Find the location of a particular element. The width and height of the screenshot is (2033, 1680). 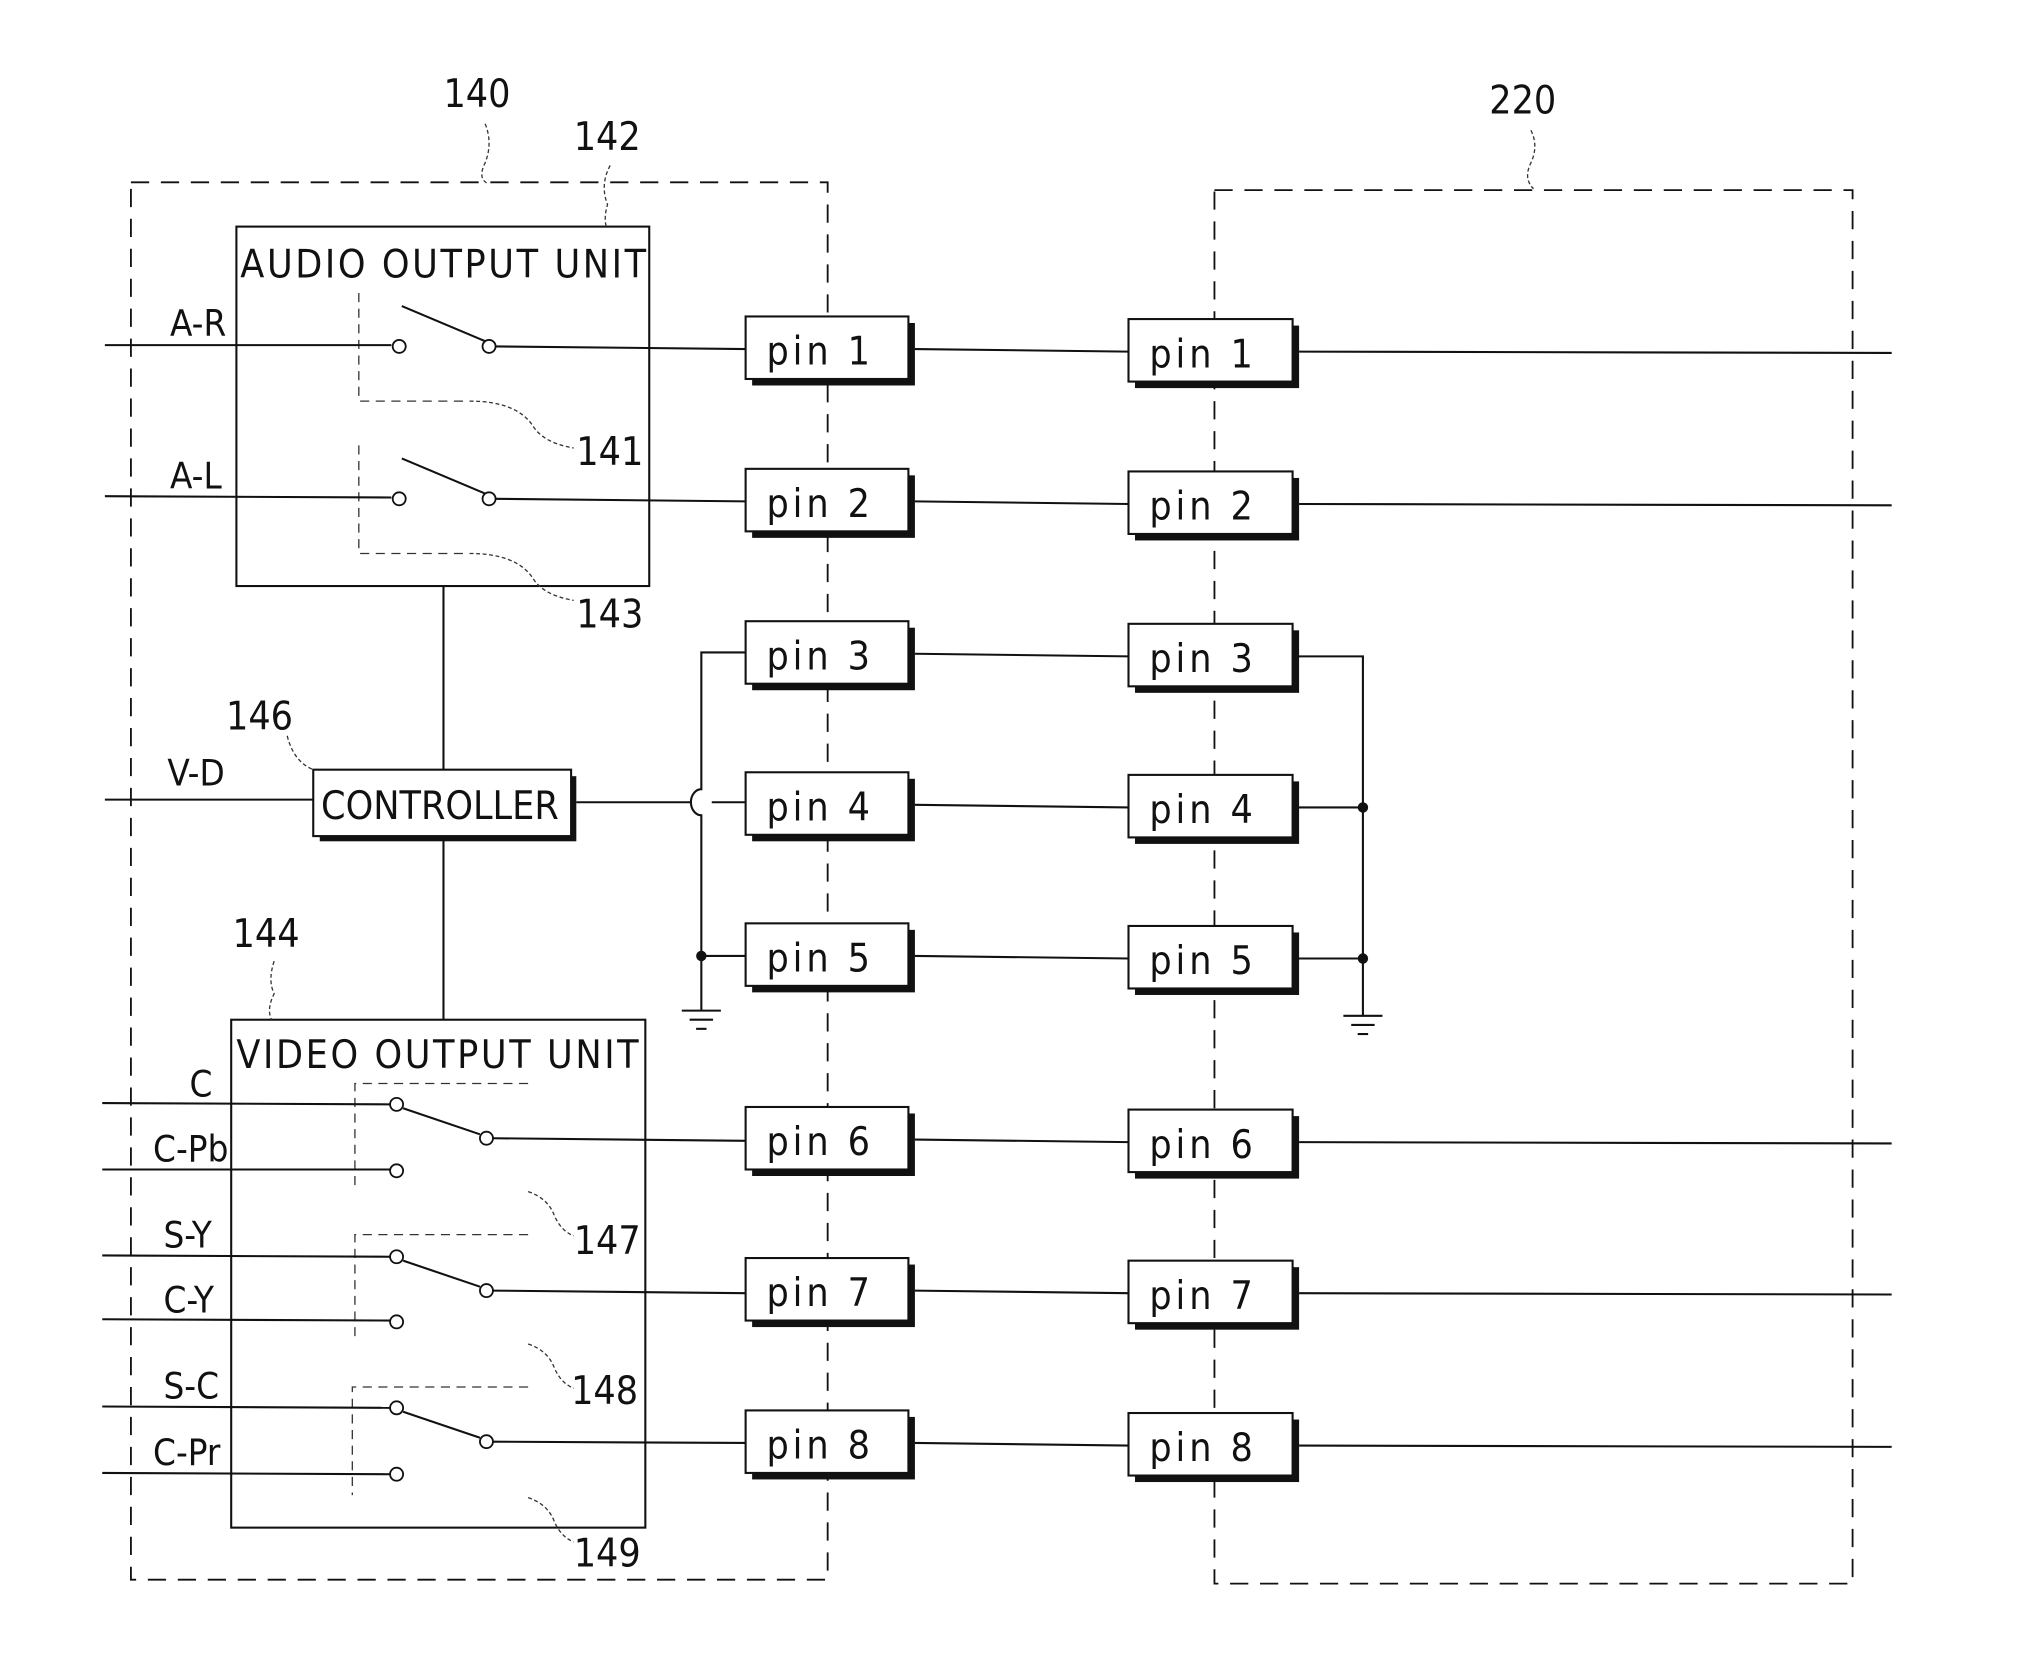

left-pin-6: pin 6 is located at coordinates (829, 1140).